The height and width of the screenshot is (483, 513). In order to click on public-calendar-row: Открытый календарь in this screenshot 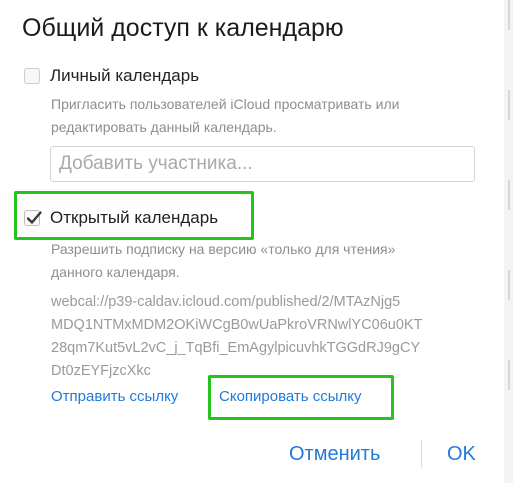, I will do `click(121, 218)`.